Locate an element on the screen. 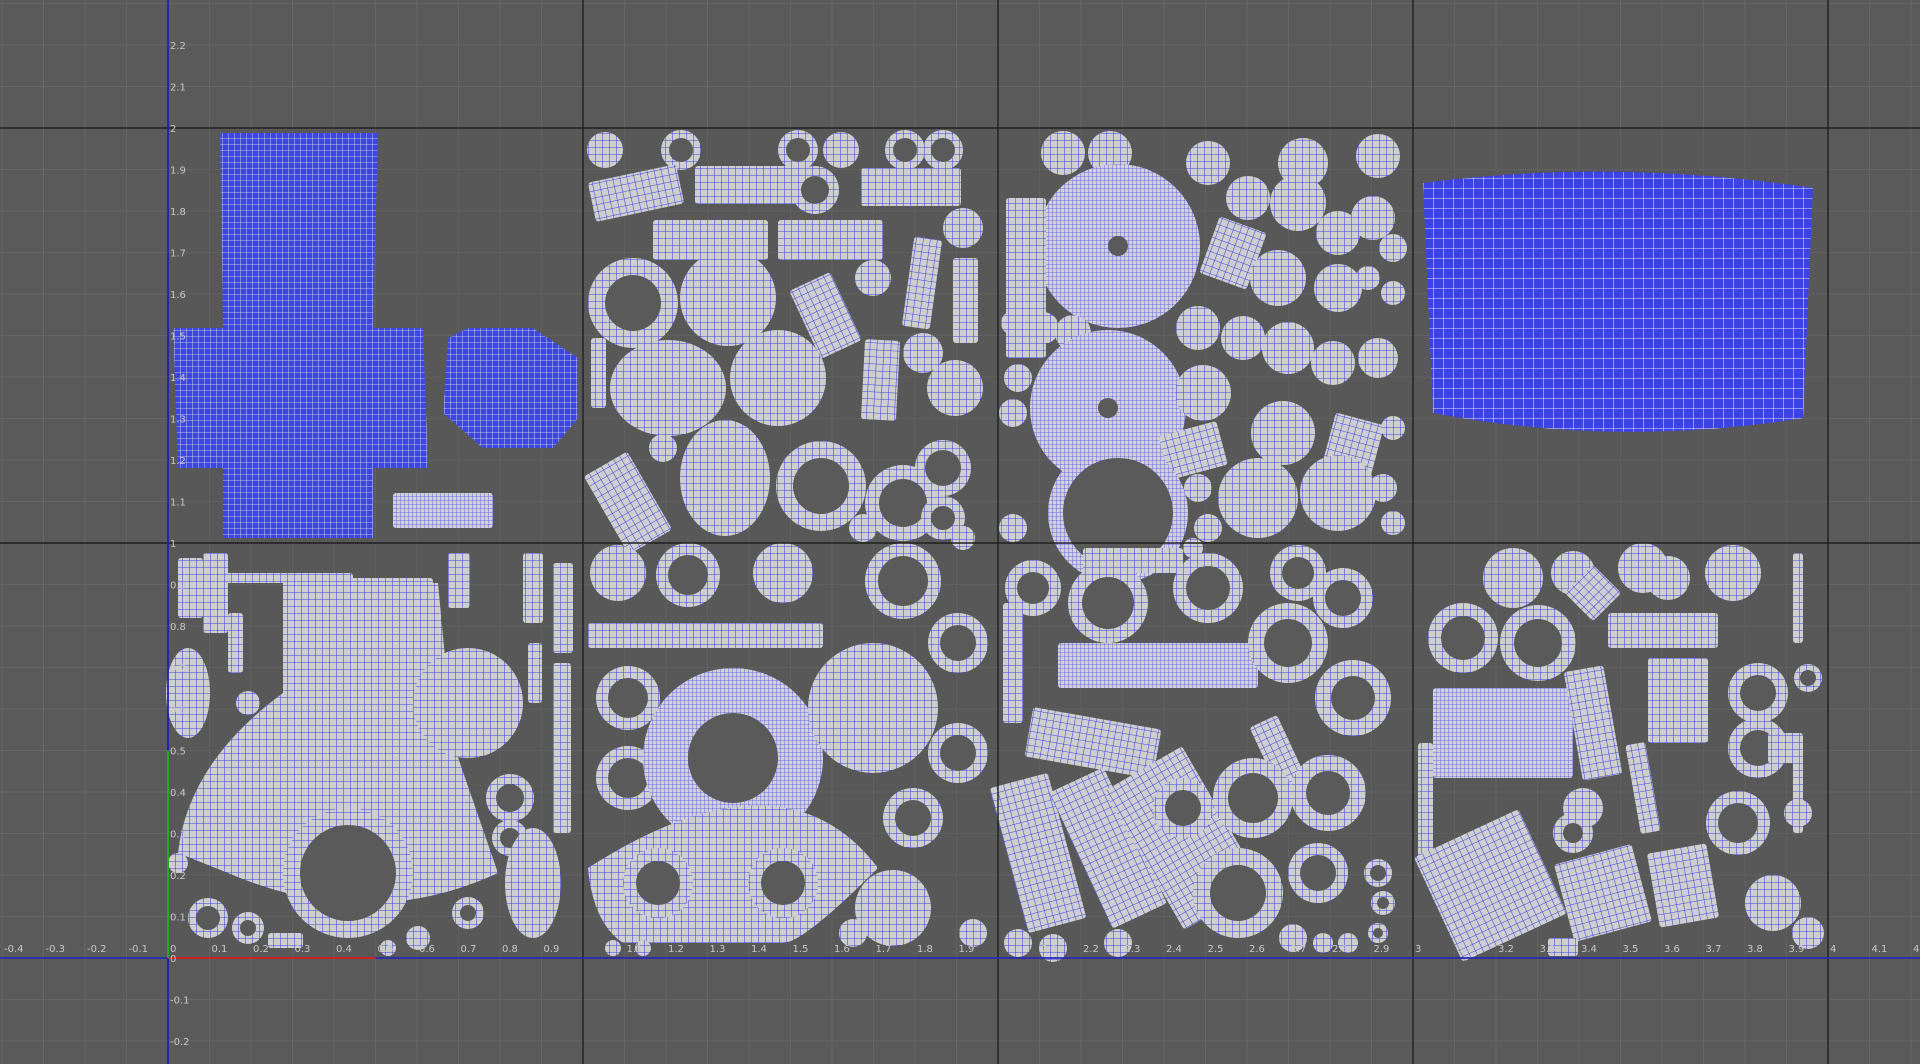  u-tick-label: 2.6 is located at coordinates (1257, 949).